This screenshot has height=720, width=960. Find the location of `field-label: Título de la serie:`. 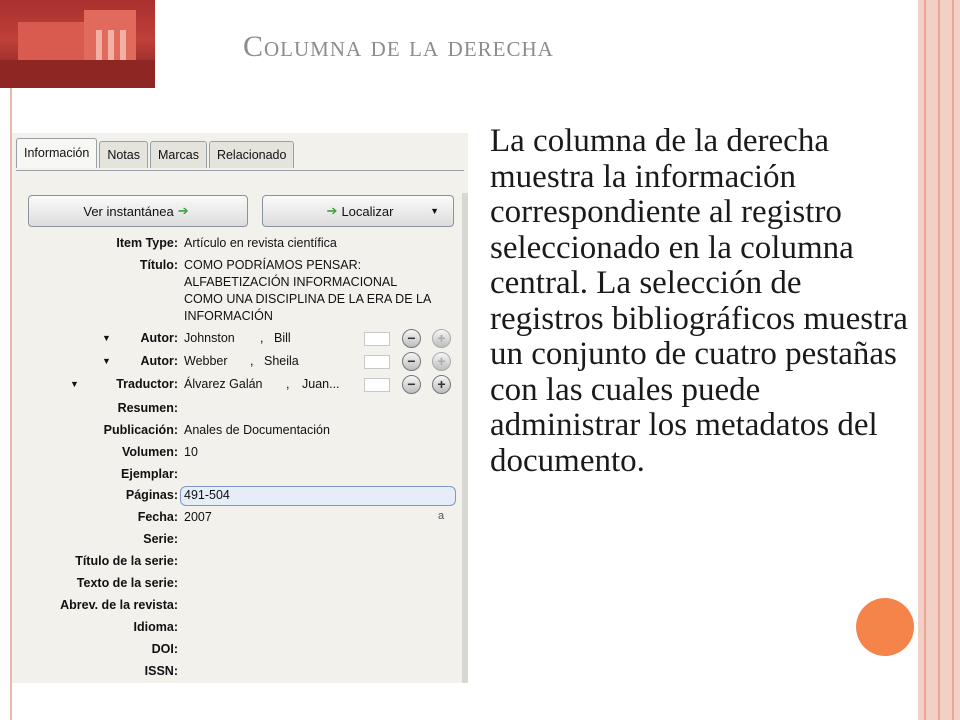

field-label: Título de la serie: is located at coordinates (126, 561).